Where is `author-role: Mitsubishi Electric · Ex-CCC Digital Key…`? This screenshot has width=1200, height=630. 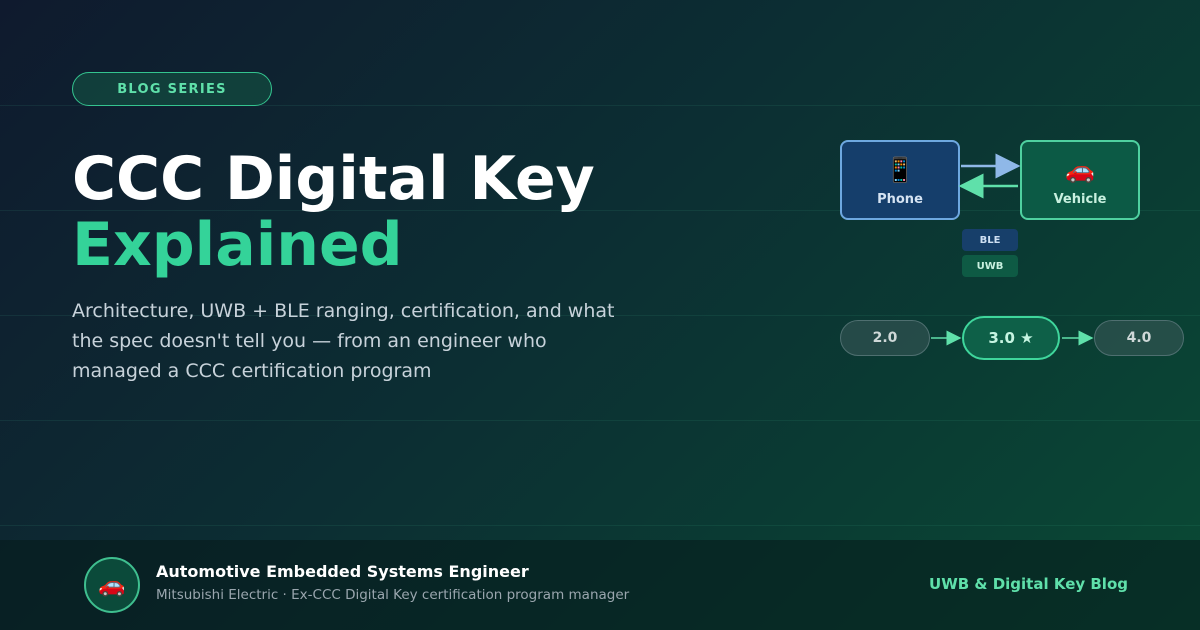 author-role: Mitsubishi Electric · Ex-CCC Digital Key… is located at coordinates (393, 595).